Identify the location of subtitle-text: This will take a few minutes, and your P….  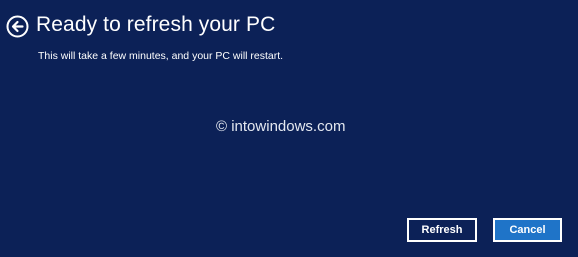
(161, 56).